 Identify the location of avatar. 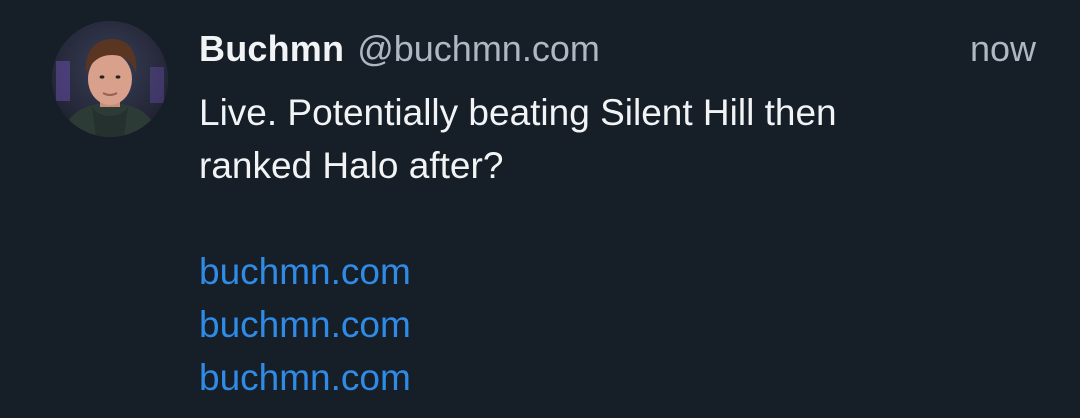
(110, 79).